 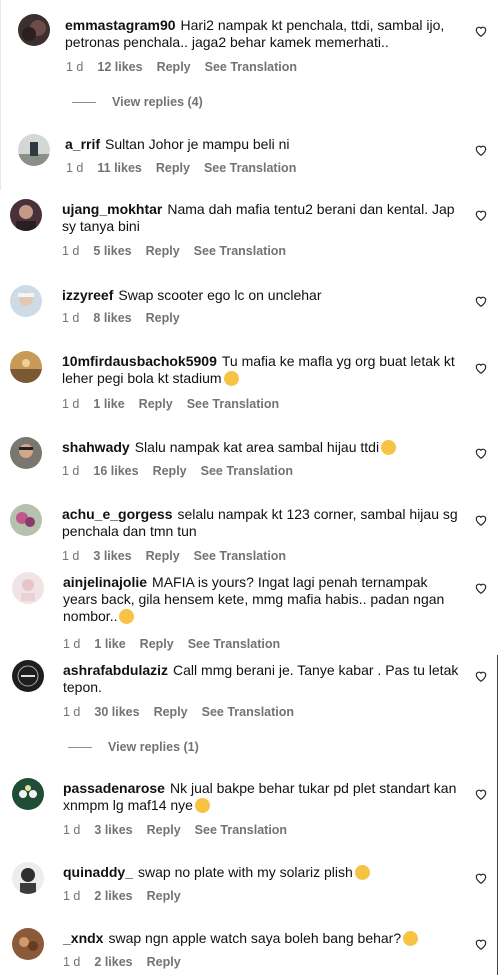 I want to click on comment-username: emmastagram90, so click(x=120, y=25).